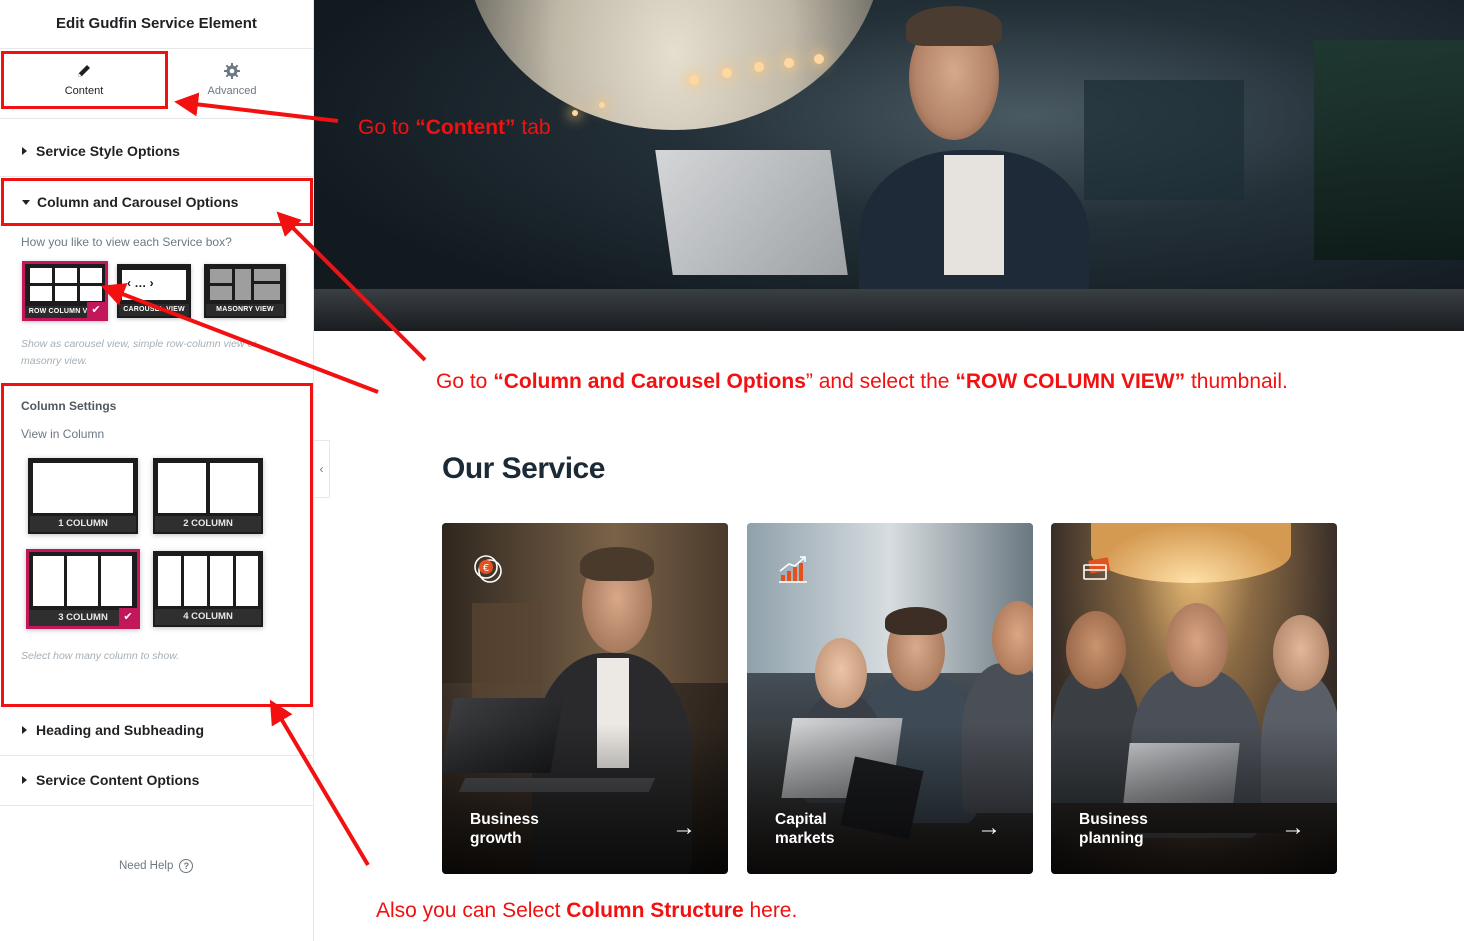 The width and height of the screenshot is (1464, 941). I want to click on section-service-content: Service Content Options, so click(156, 780).